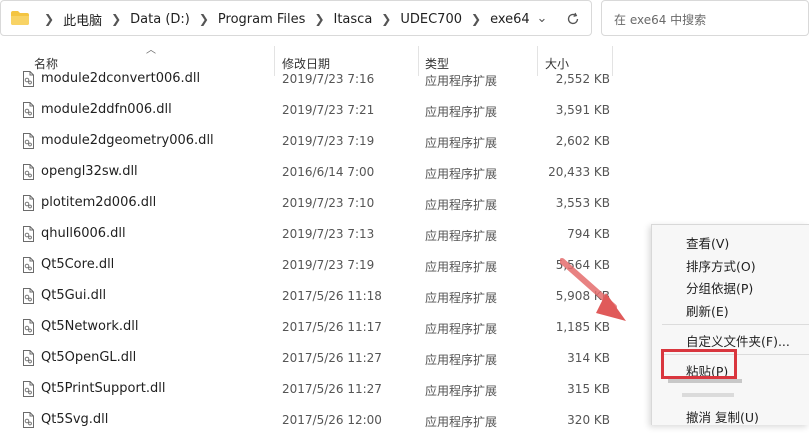  Describe the element at coordinates (20, 18) in the screenshot. I see `folder-icon` at that location.